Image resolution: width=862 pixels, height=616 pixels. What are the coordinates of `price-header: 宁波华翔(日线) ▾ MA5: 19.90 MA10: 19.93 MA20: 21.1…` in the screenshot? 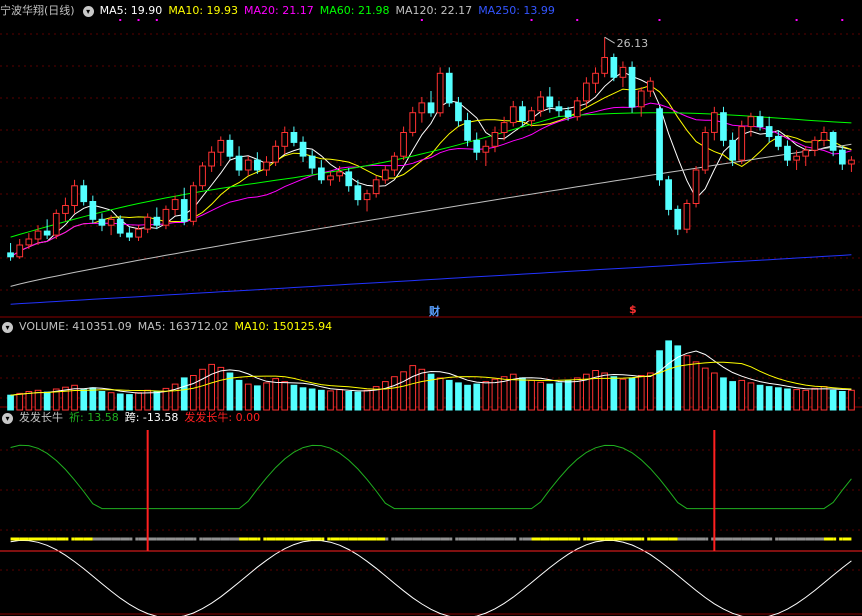 It's located at (280, 11).